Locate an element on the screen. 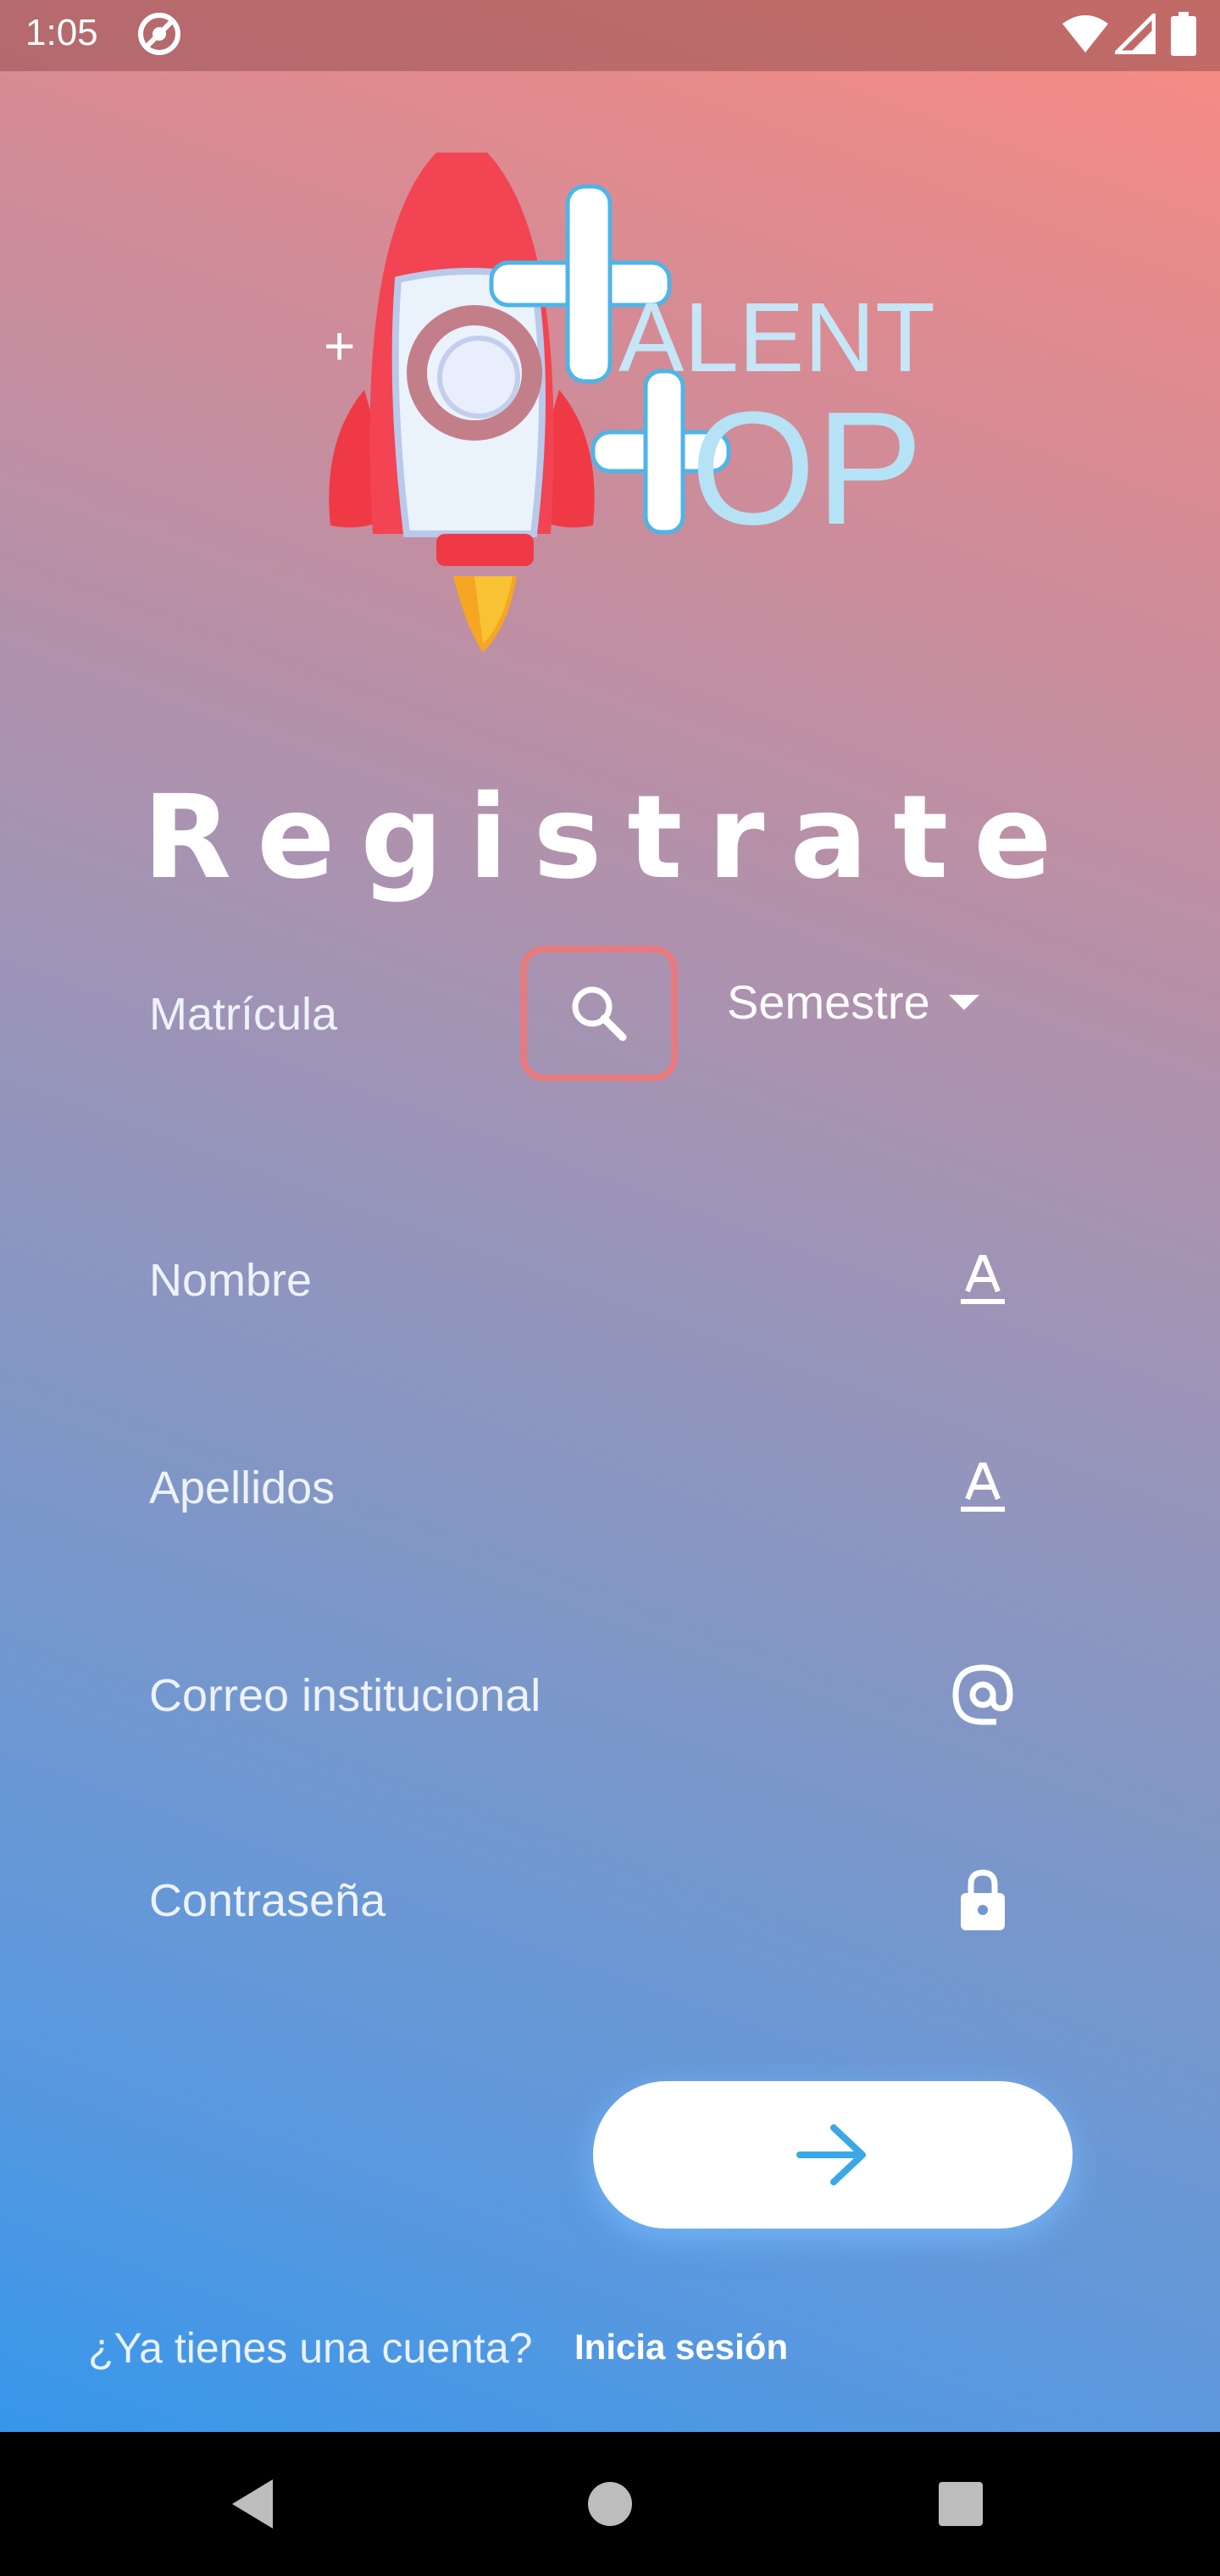 This screenshot has width=1220, height=2576. back-icon is located at coordinates (252, 2504).